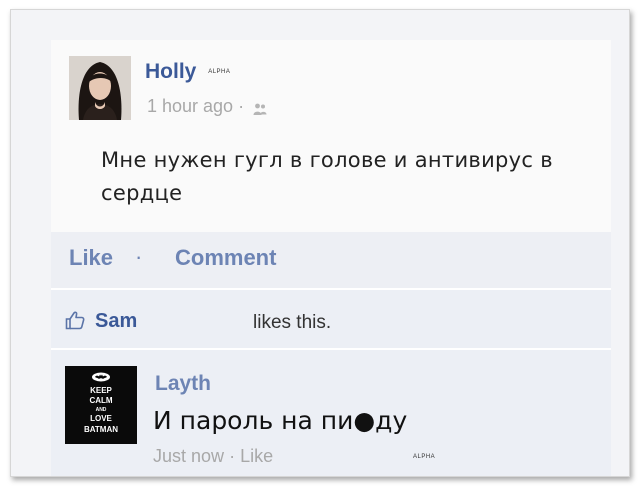 The width and height of the screenshot is (640, 488). I want to click on comment-meta: Just now · Like, so click(213, 456).